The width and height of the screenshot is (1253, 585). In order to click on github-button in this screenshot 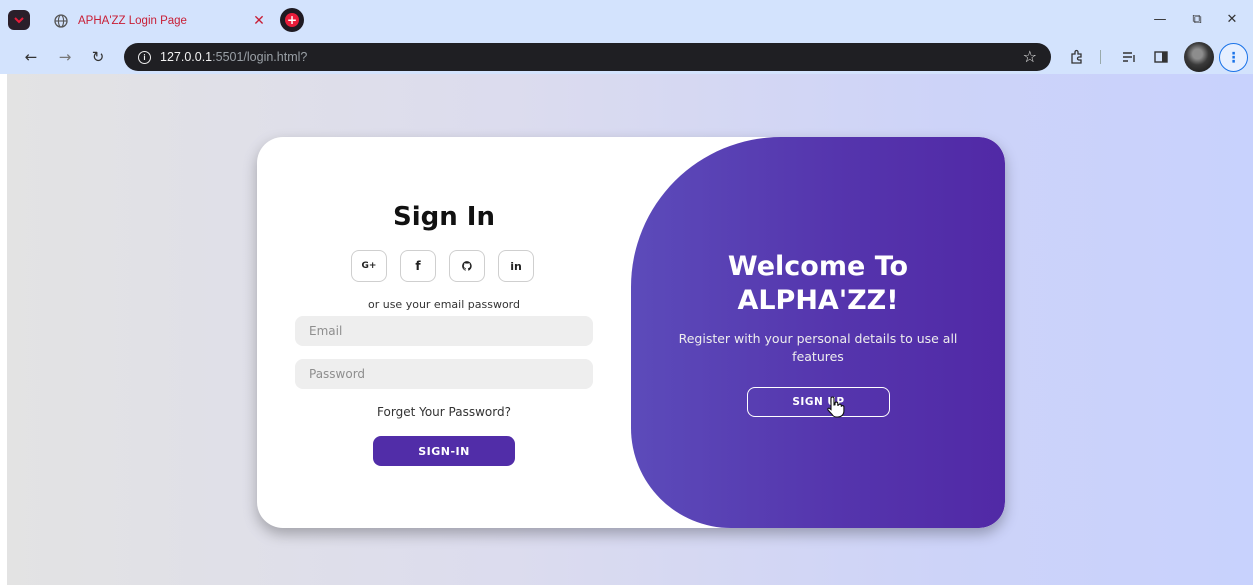, I will do `click(467, 266)`.